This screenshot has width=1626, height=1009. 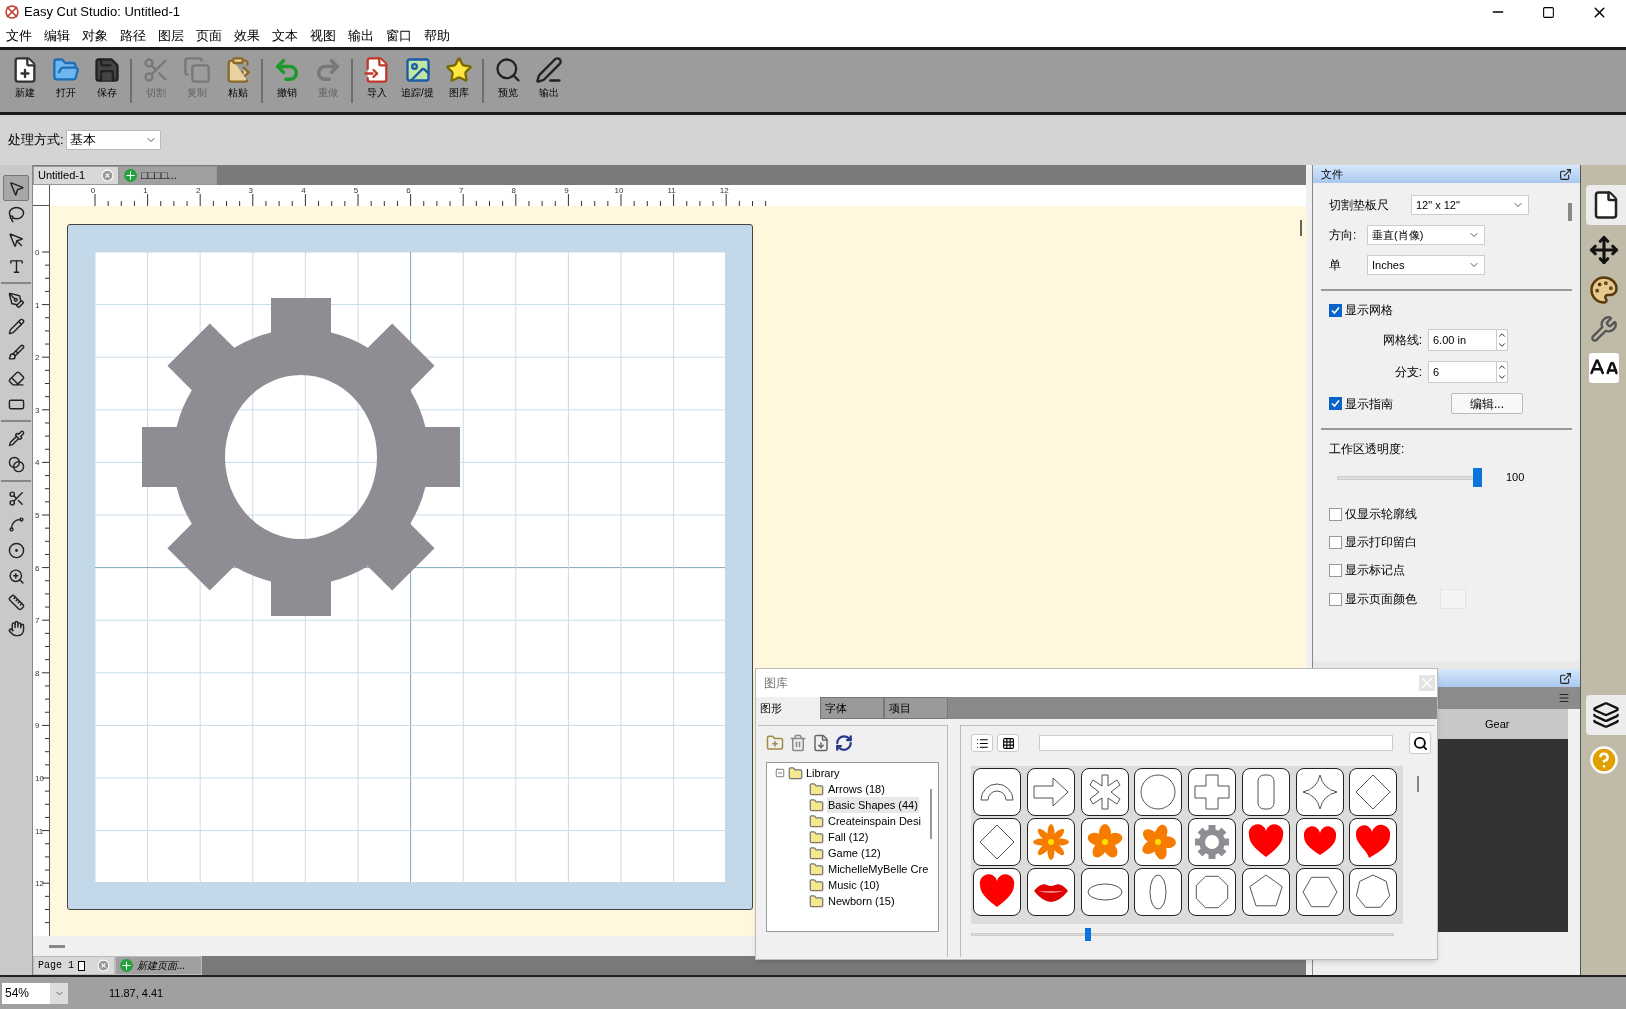 I want to click on processing-mode-select: 基本, so click(x=113, y=140).